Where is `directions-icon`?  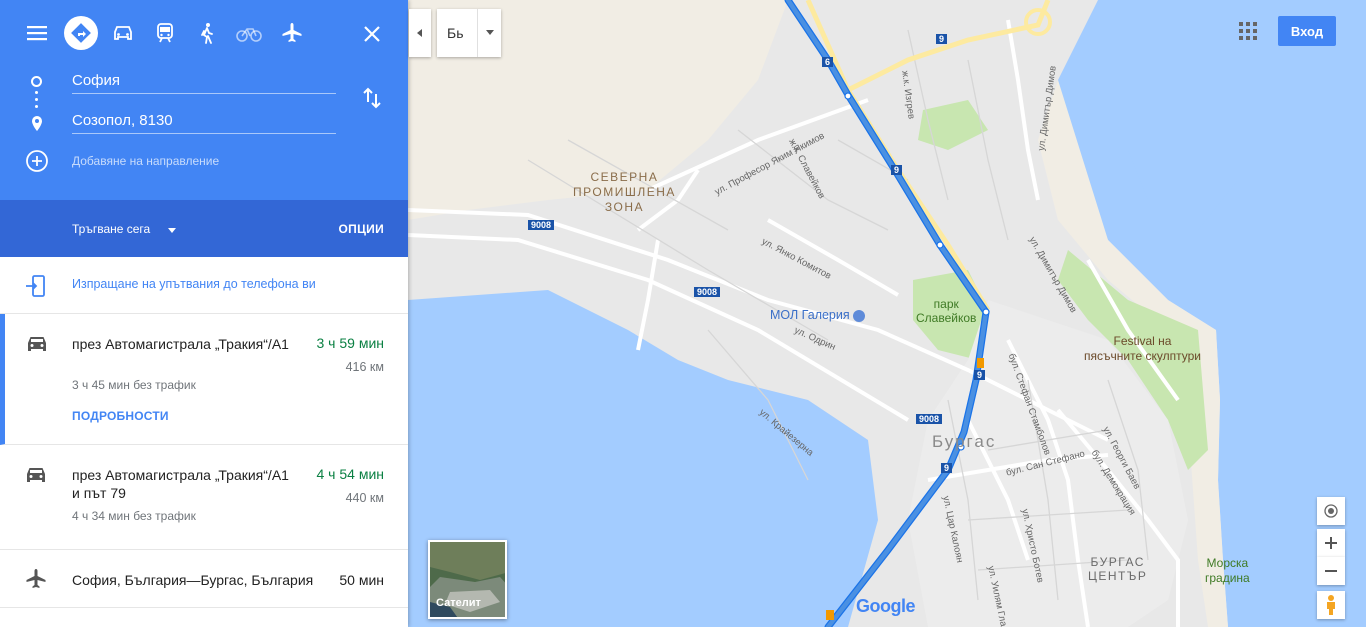
directions-icon is located at coordinates (81, 33).